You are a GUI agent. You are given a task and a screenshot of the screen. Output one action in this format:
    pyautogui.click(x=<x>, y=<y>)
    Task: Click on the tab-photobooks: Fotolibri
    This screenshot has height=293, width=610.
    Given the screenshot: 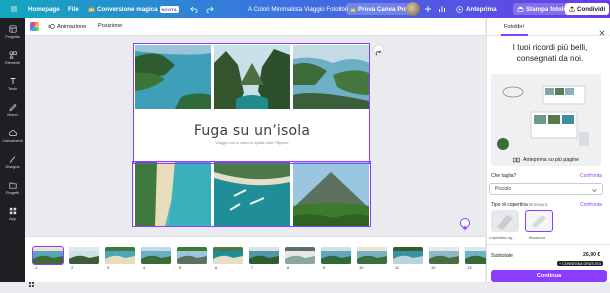 What is the action you would take?
    pyautogui.click(x=514, y=27)
    